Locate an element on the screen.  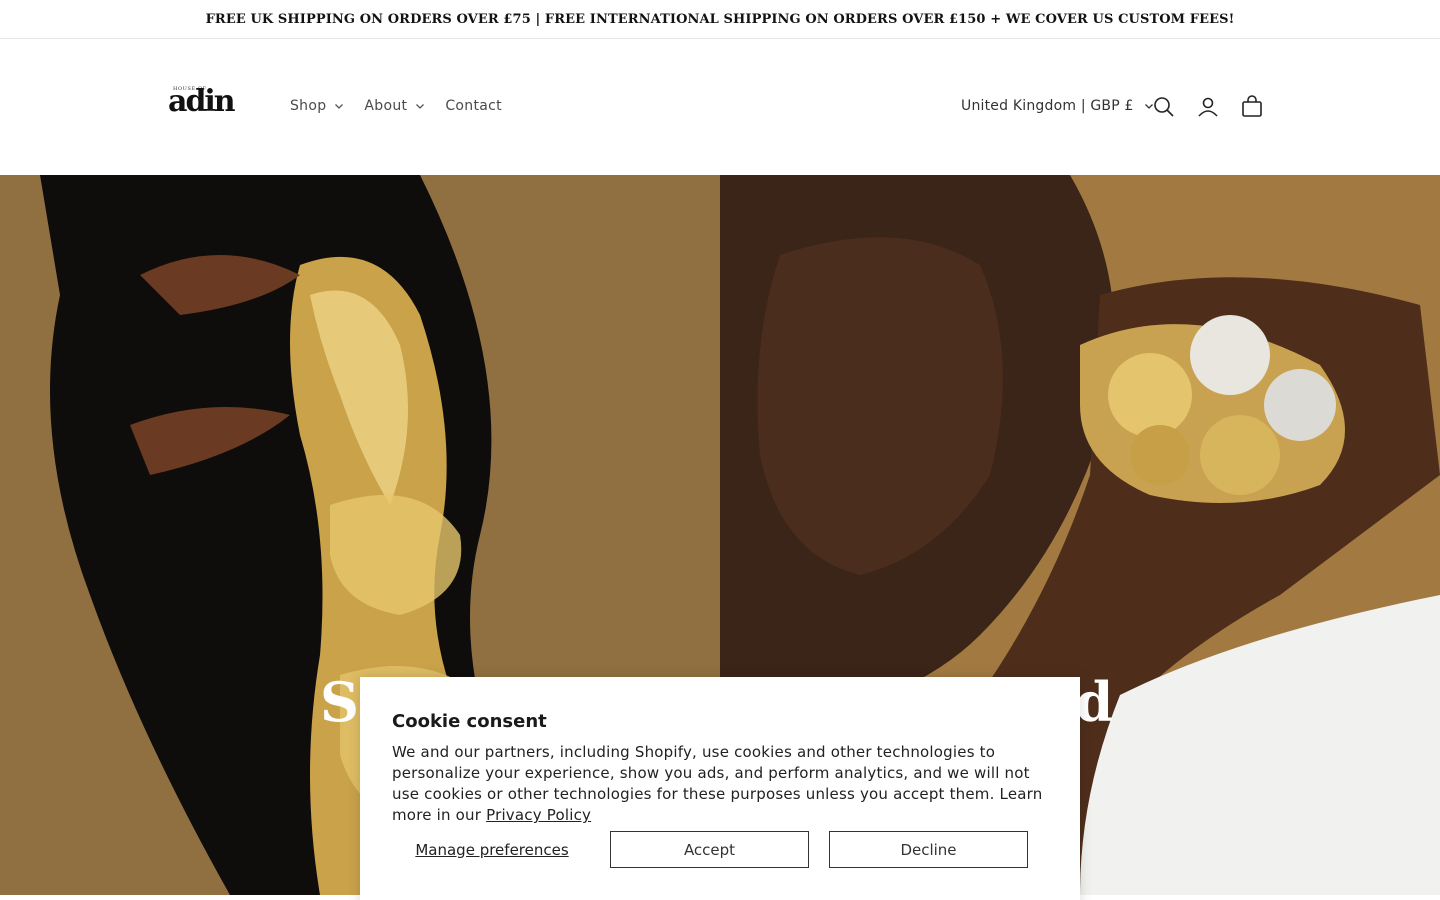
country-currency-selector: United Kingdom | GBP £ is located at coordinates (1057, 106).